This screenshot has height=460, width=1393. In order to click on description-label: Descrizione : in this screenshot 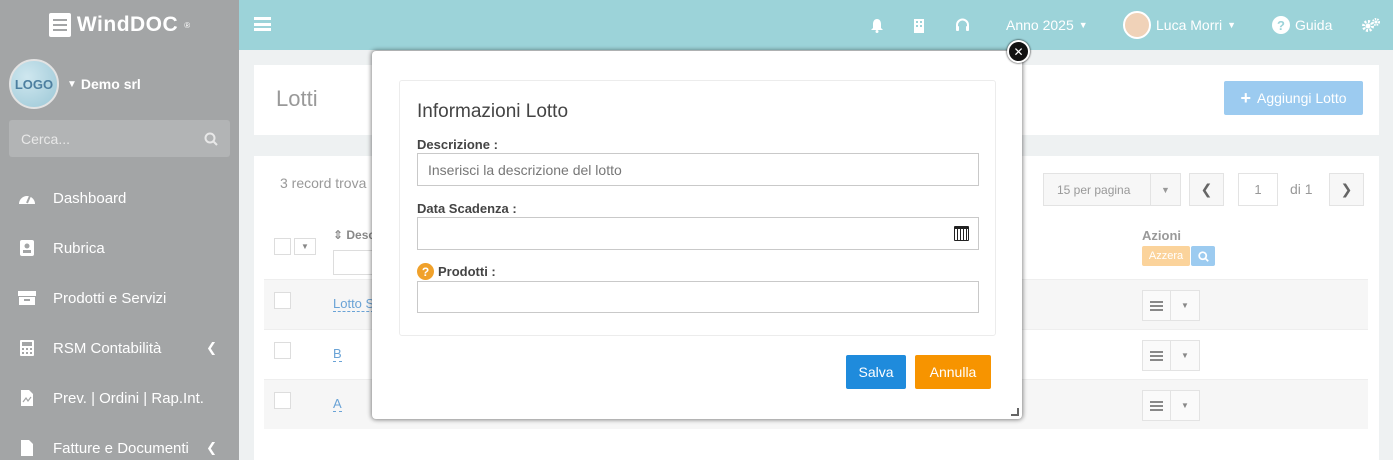, I will do `click(457, 144)`.